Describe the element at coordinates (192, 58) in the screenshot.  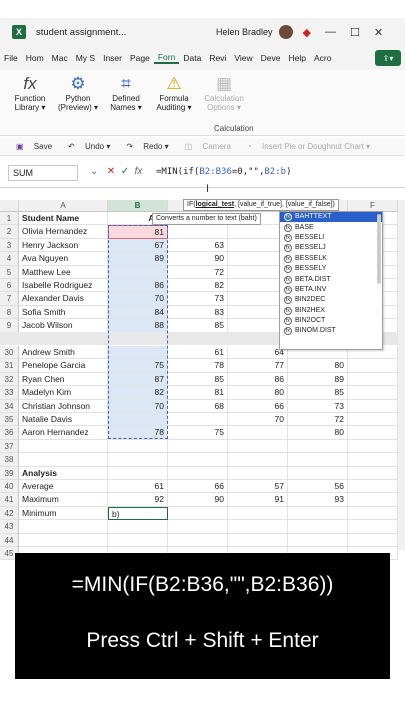
I see `tab-data: Data` at that location.